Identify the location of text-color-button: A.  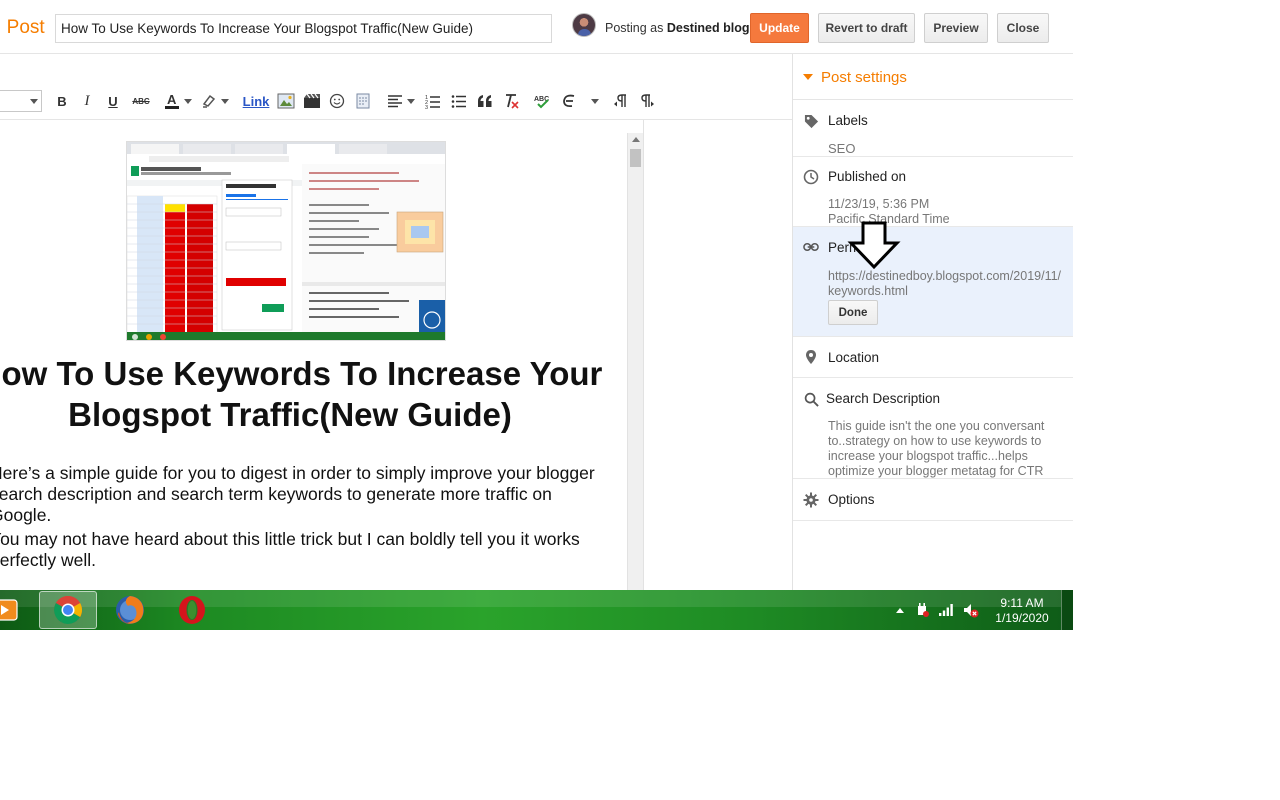
(178, 101).